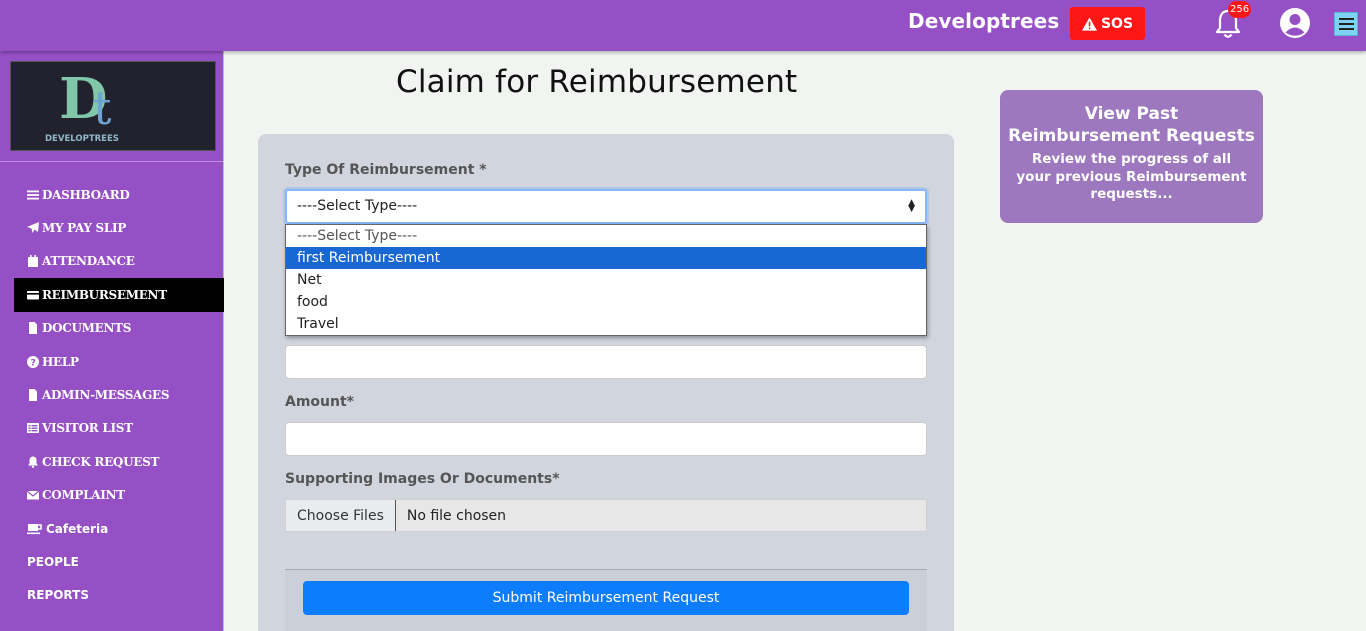  Describe the element at coordinates (104, 294) in the screenshot. I see `sidebar-item-label: REIMBURSEMENT` at that location.